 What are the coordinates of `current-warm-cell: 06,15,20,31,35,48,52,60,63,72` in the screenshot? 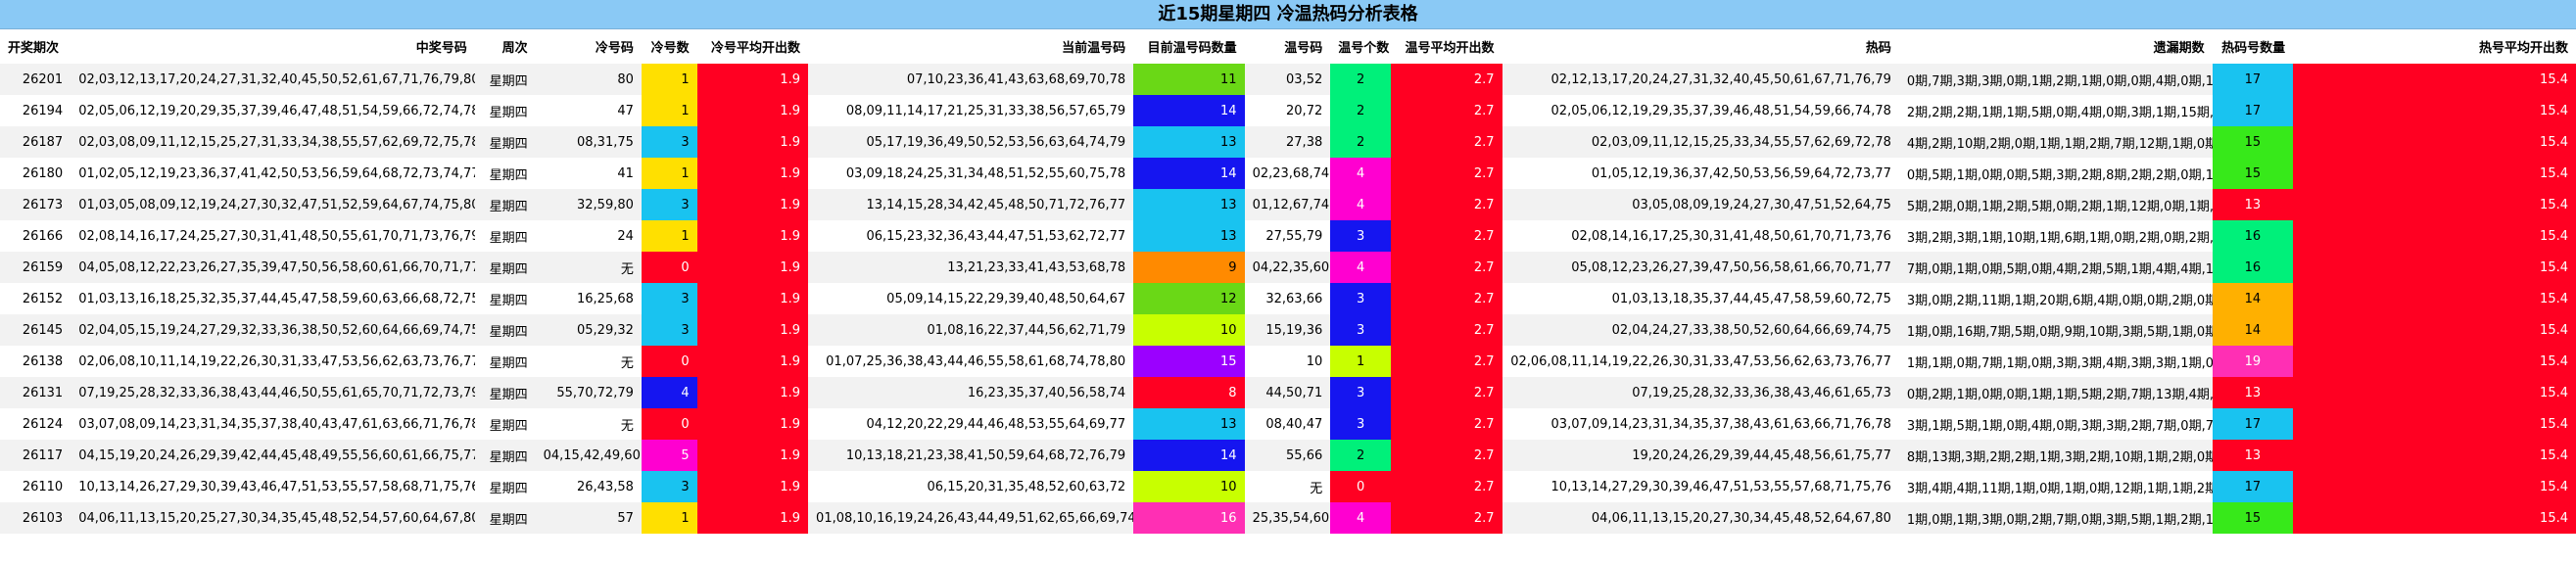 It's located at (971, 486).